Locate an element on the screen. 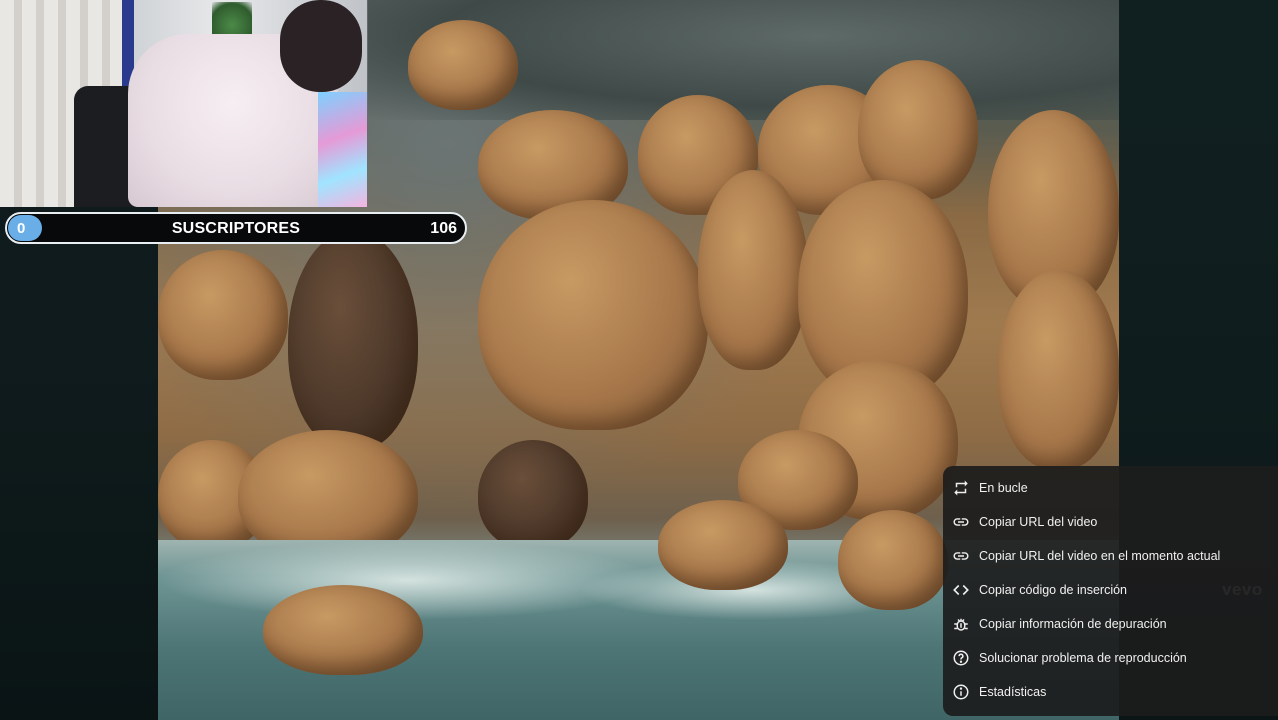 The image size is (1278, 720). menu-item-troubleshoot-playback: Solucionar problema de reproducción is located at coordinates (1110, 658).